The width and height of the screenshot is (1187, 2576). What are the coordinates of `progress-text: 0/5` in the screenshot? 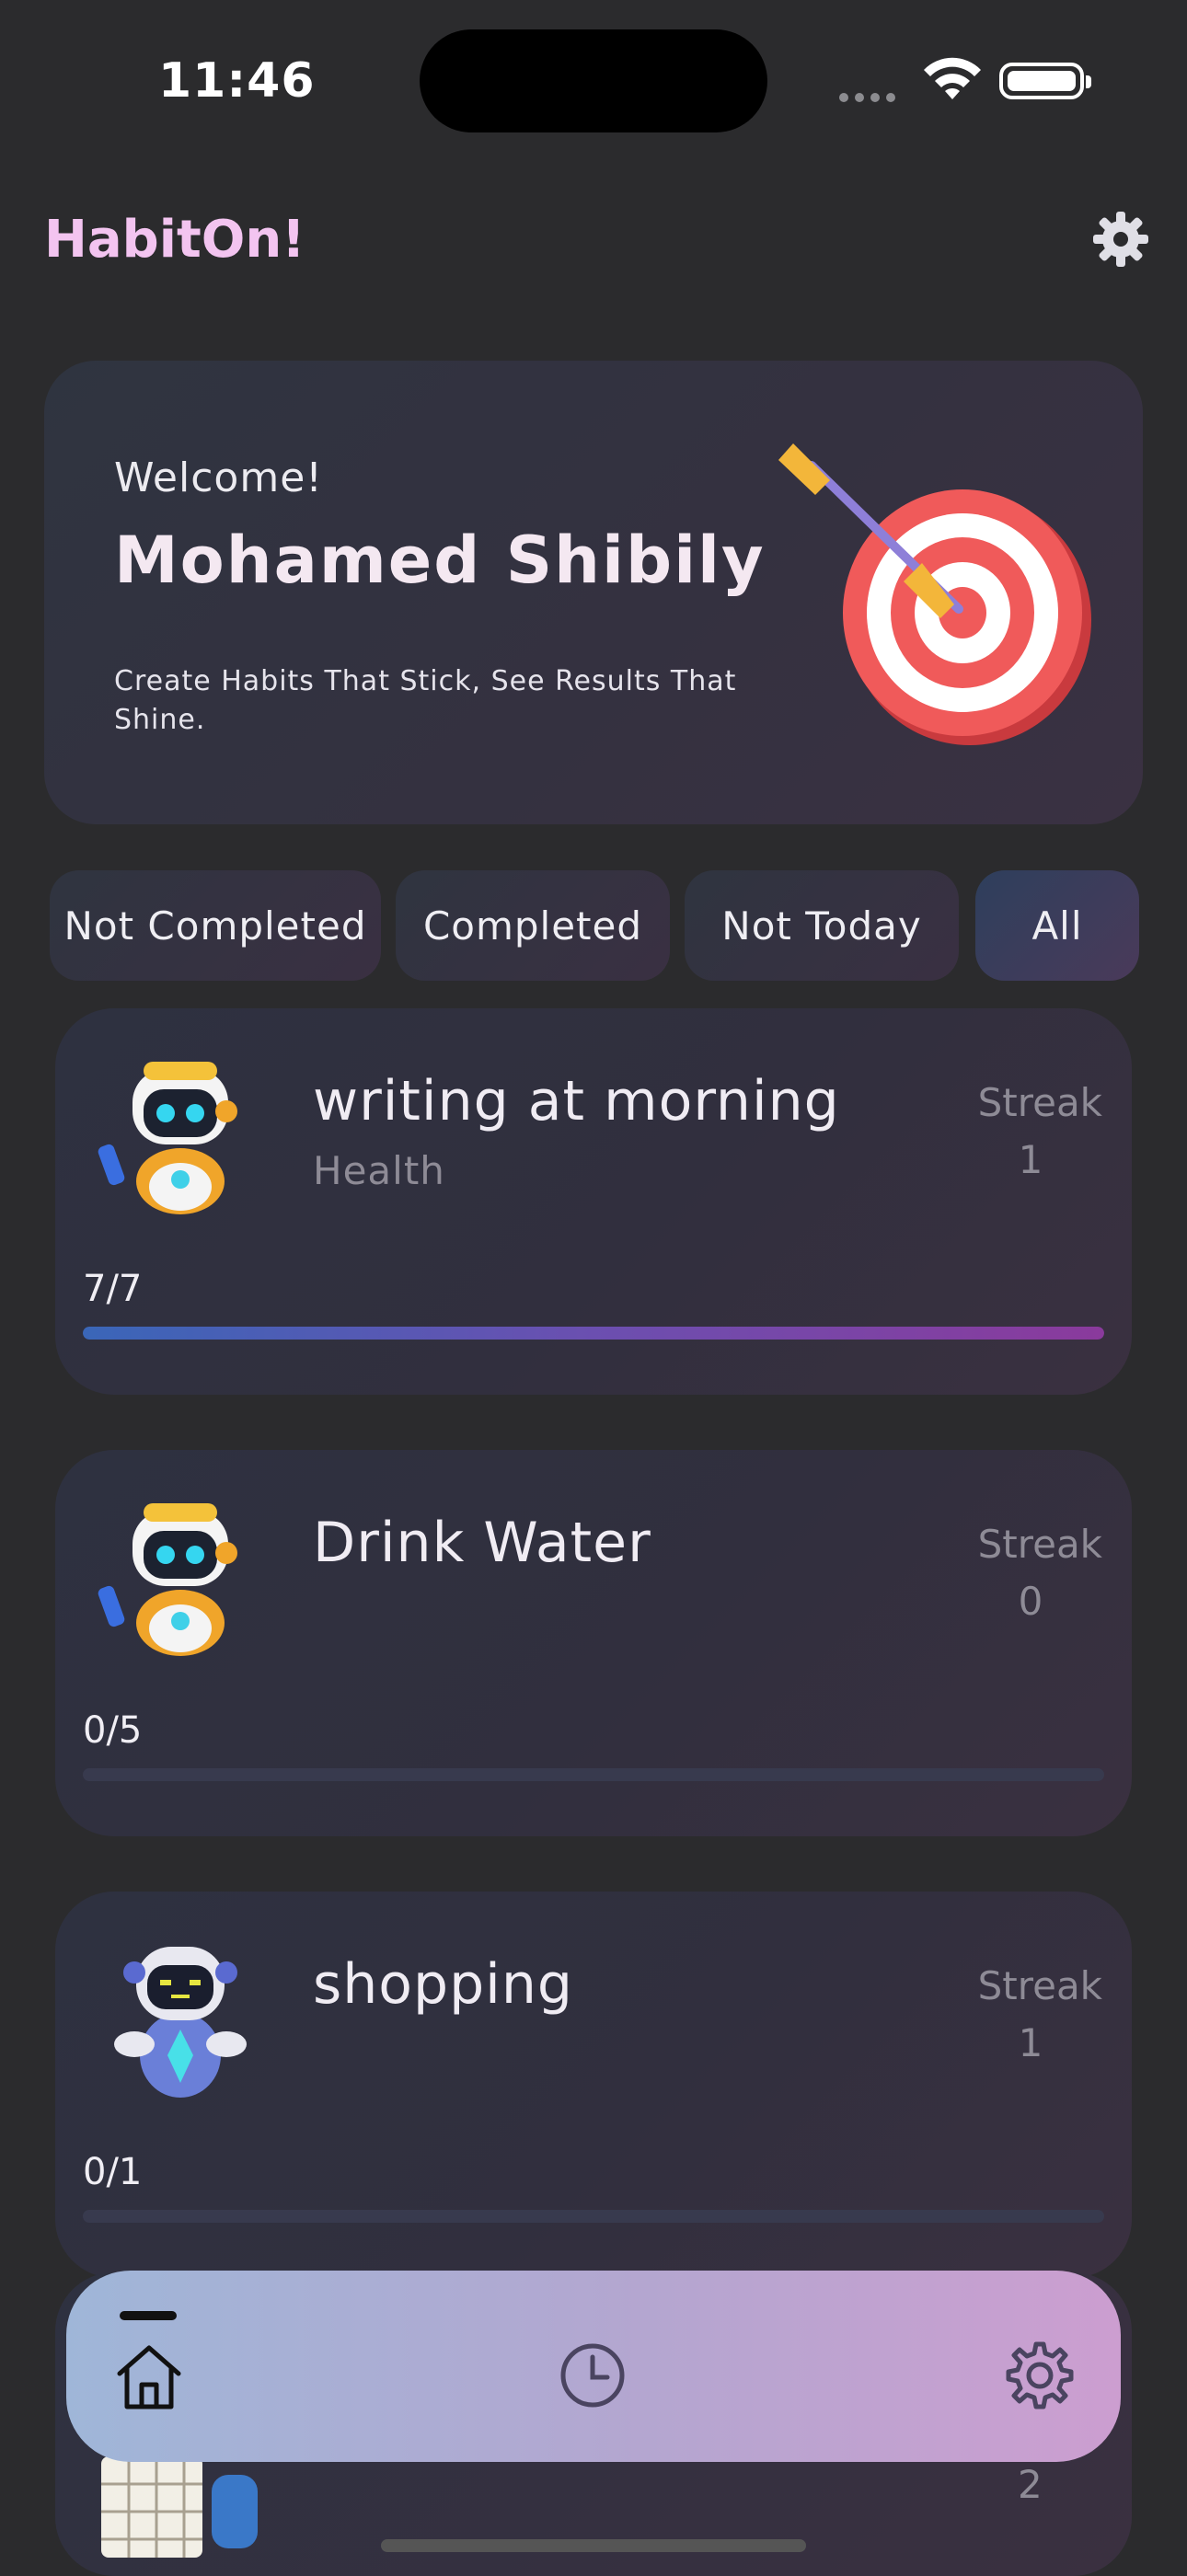 It's located at (113, 1730).